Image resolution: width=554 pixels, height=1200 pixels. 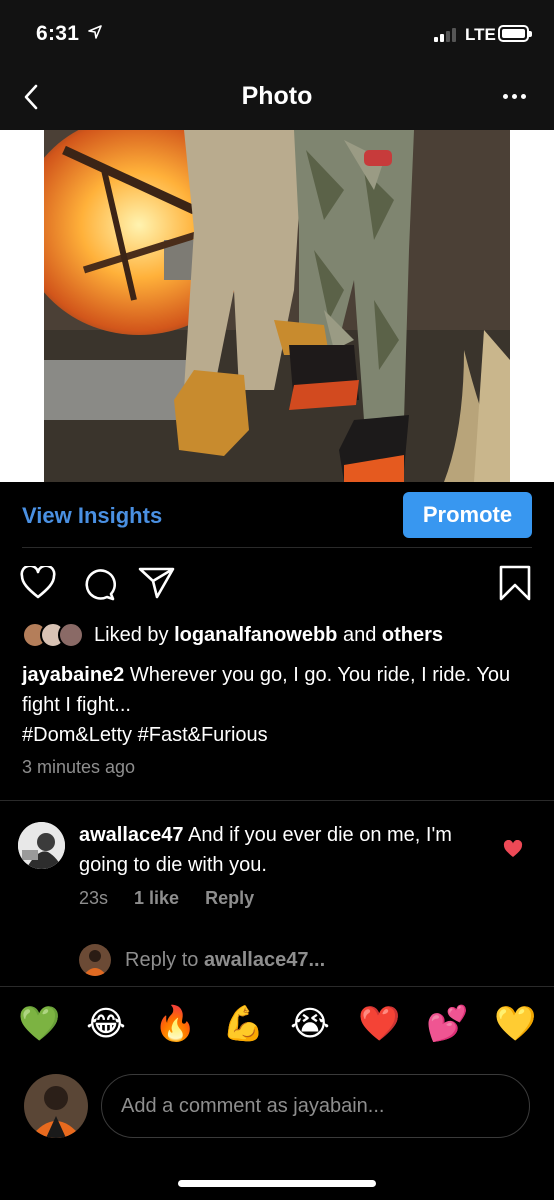 I want to click on page-title: Photo, so click(x=277, y=96).